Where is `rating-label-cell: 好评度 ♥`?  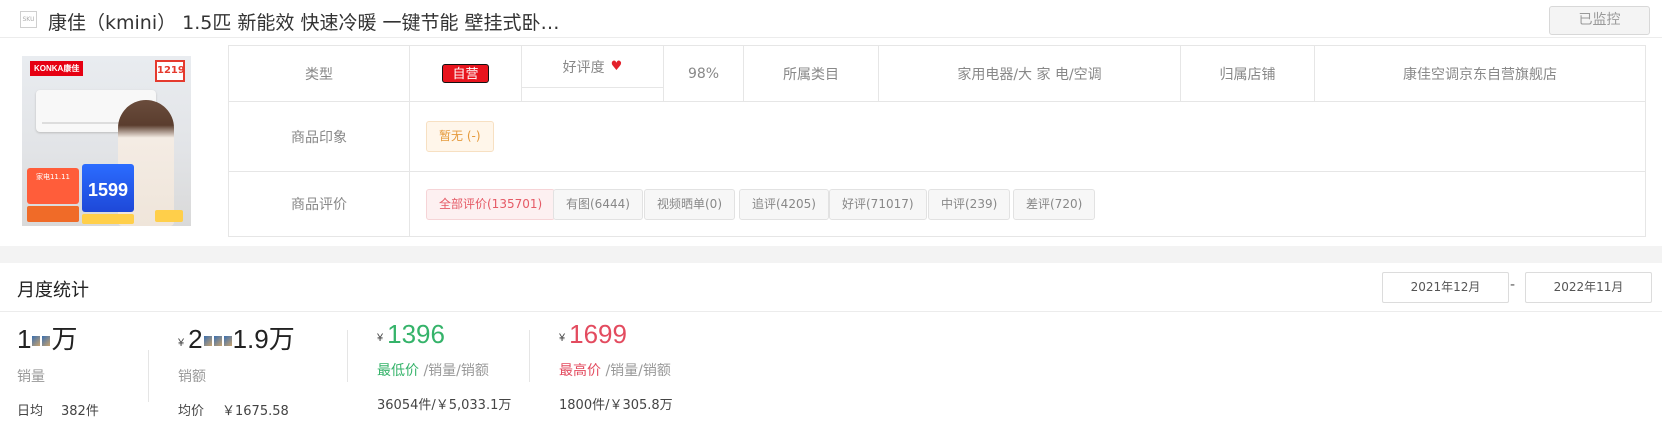
rating-label-cell: 好评度 ♥ is located at coordinates (593, 67).